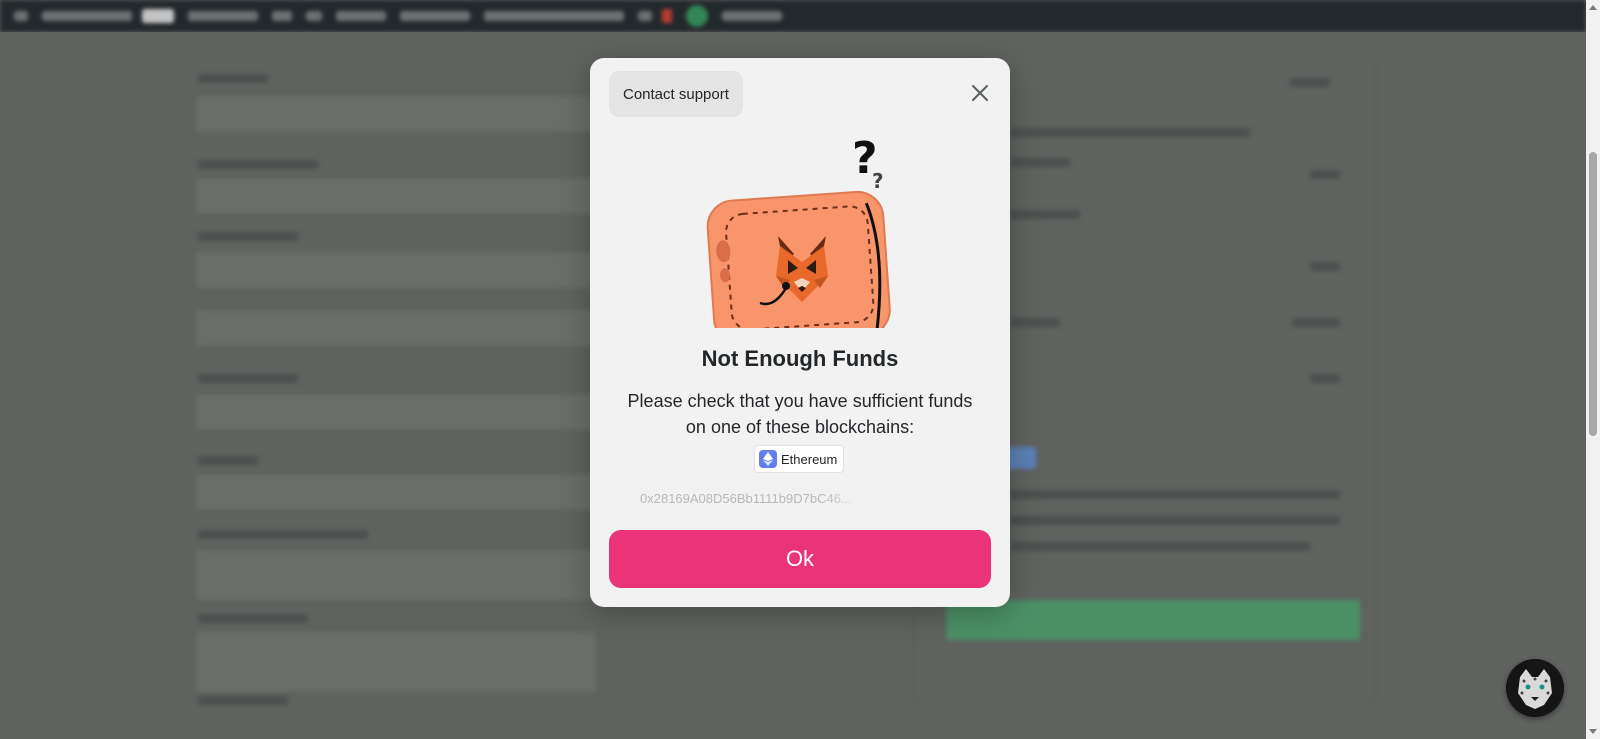 The height and width of the screenshot is (739, 1600). I want to click on leopard-avatar, so click(1535, 688).